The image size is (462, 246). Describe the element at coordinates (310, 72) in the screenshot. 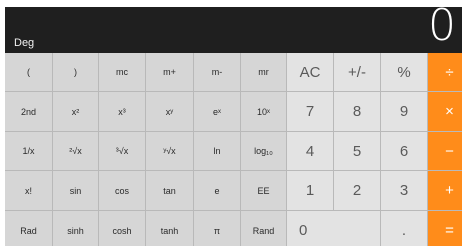

I see `all-clear-key: AC` at that location.